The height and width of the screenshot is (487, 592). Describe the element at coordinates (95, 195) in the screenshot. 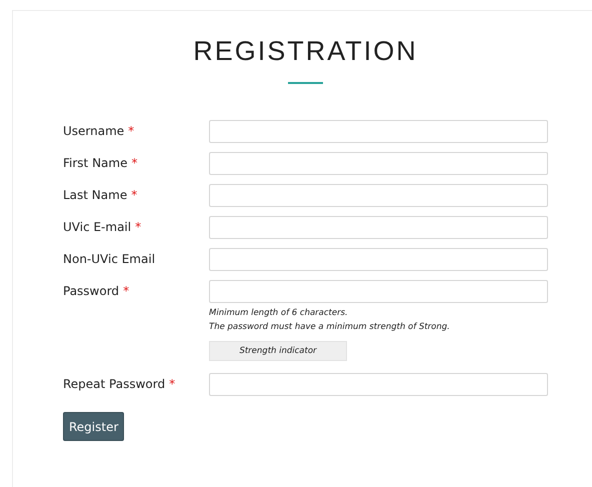

I see `field-label: Last Name` at that location.